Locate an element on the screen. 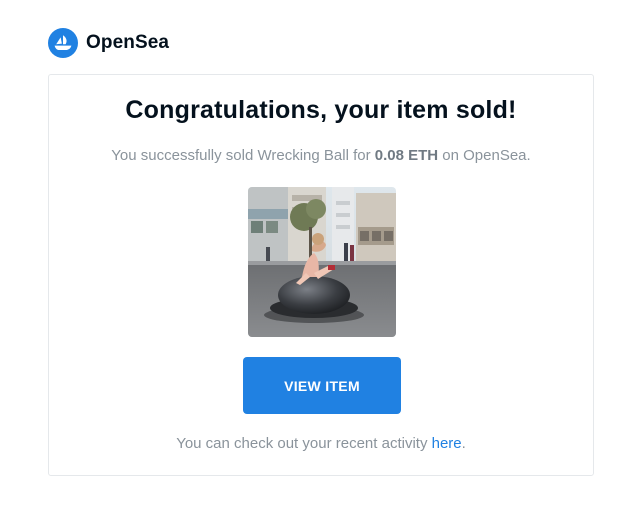  opensea-logo-icon is located at coordinates (63, 43).